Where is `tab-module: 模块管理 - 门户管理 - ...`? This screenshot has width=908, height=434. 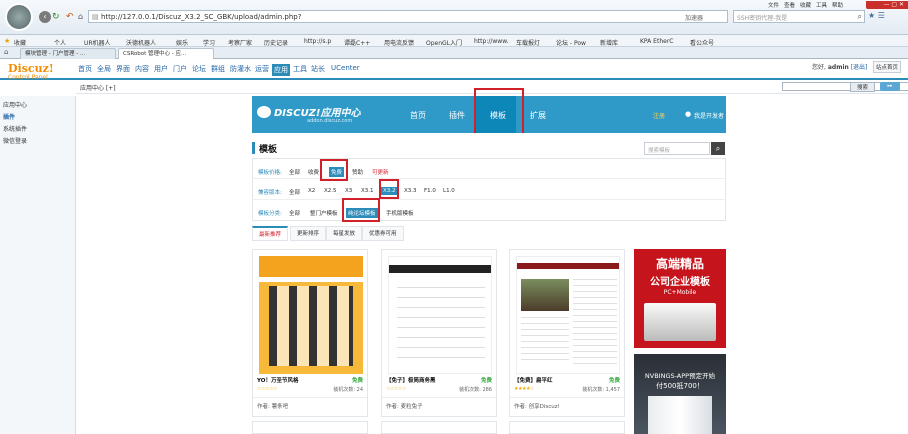 tab-module: 模块管理 - 门户管理 - ... is located at coordinates (68, 53).